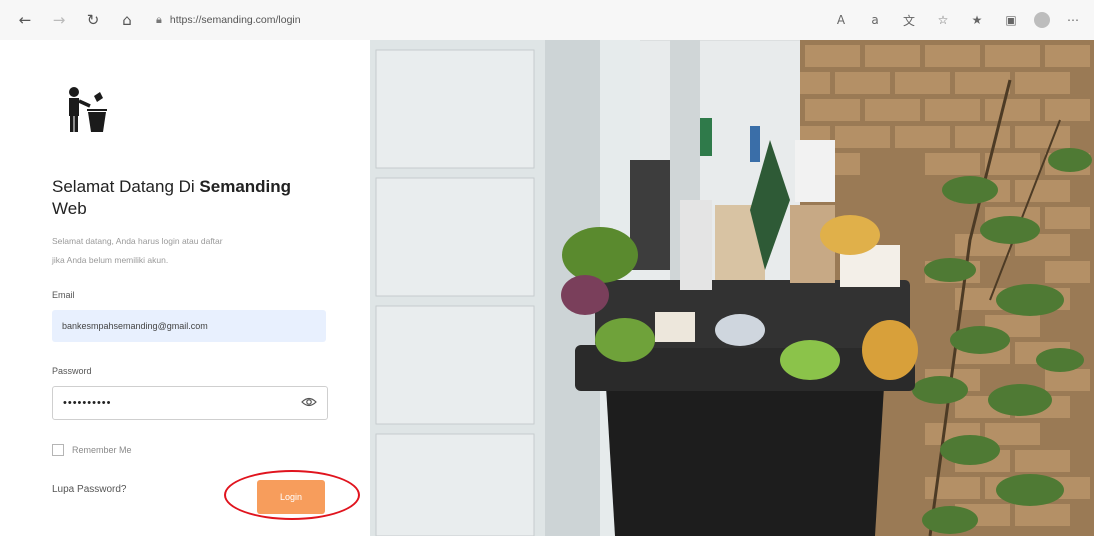  What do you see at coordinates (1042, 20) in the screenshot?
I see `profile-icon` at bounding box center [1042, 20].